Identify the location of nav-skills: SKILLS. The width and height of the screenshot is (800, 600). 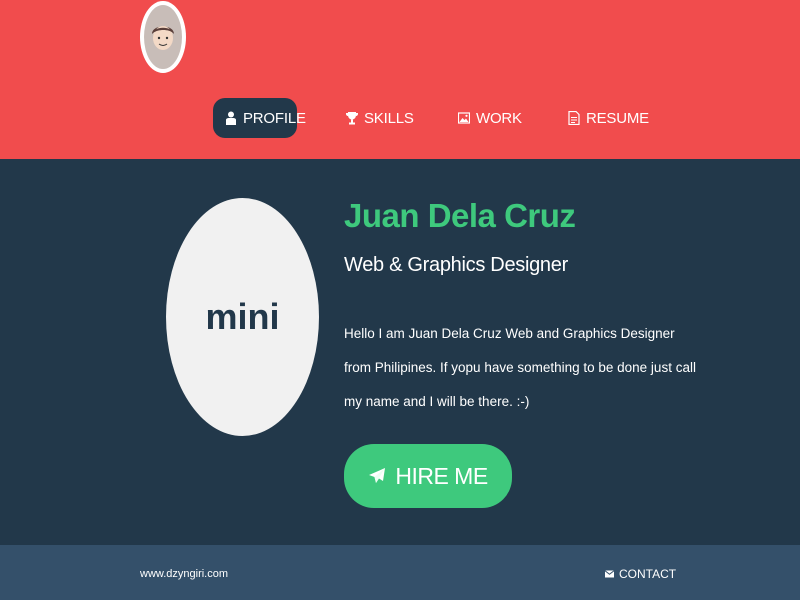
(380, 118).